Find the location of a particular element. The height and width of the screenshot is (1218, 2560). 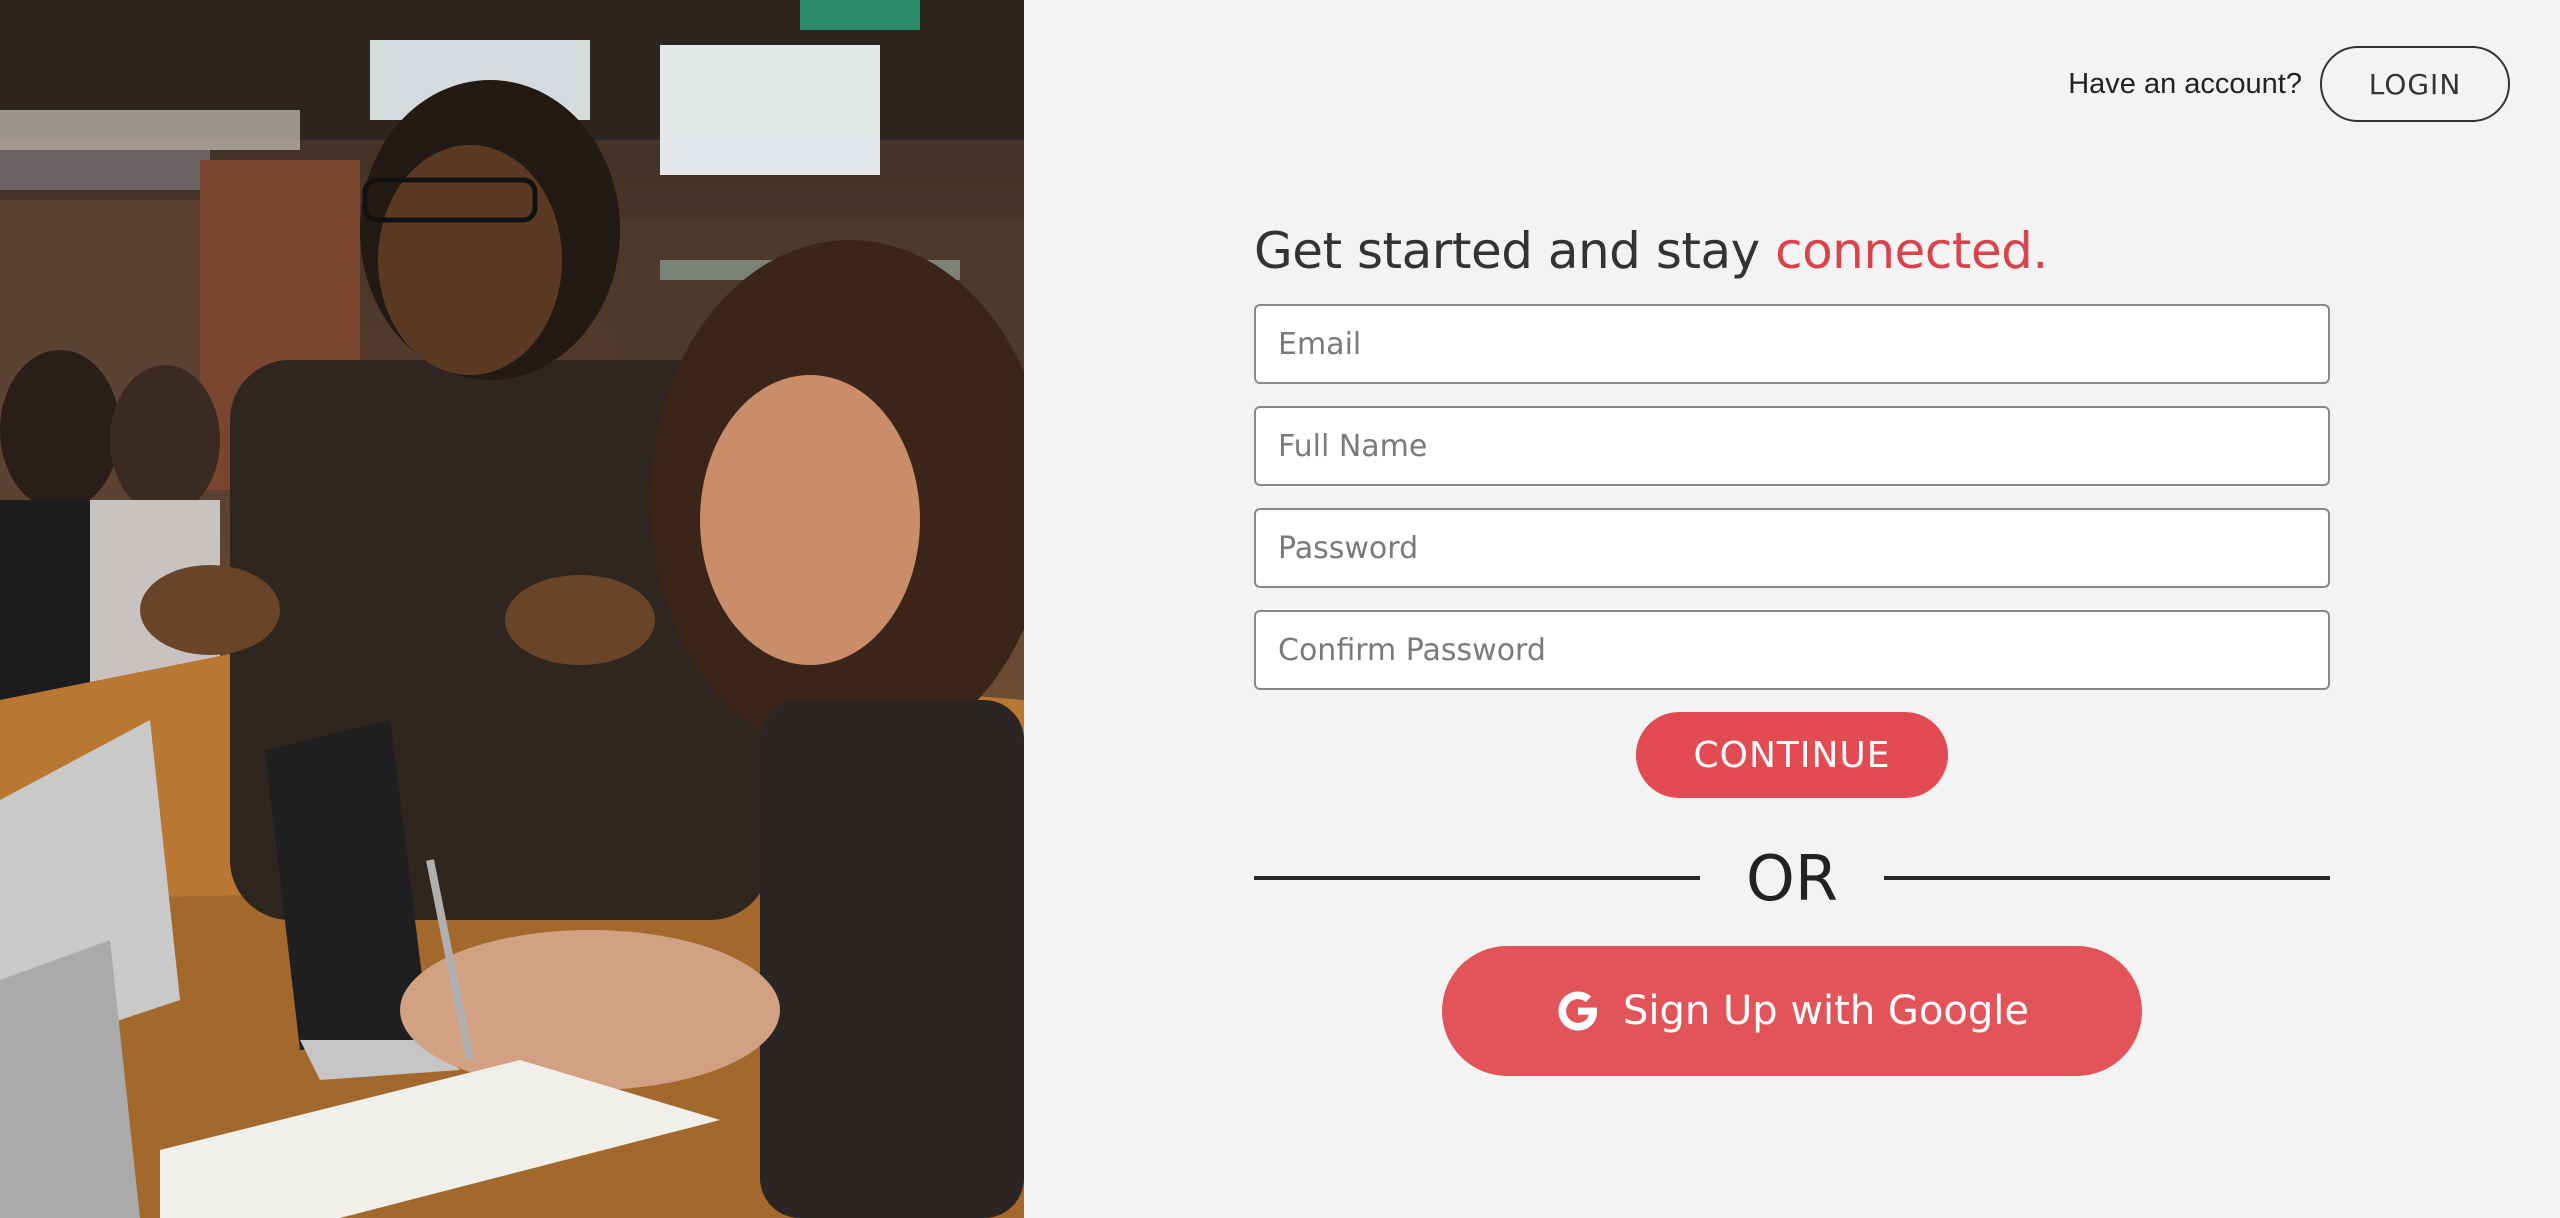

login-prompt: Have an account? LOGIN is located at coordinates (2289, 84).